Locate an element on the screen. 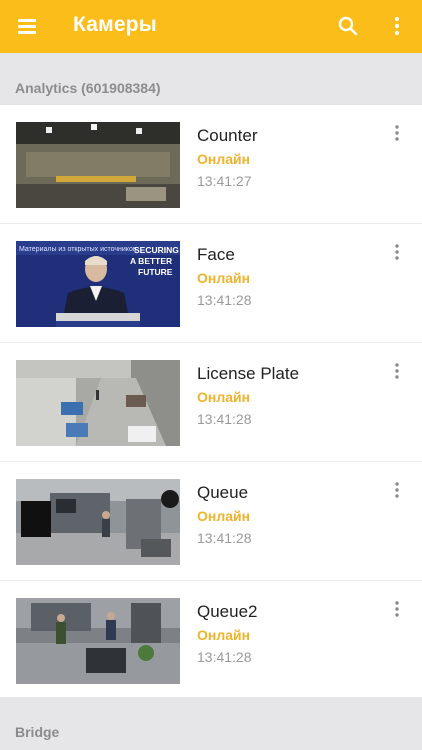 Image resolution: width=422 pixels, height=750 pixels. camera-name: Queue2 is located at coordinates (227, 611).